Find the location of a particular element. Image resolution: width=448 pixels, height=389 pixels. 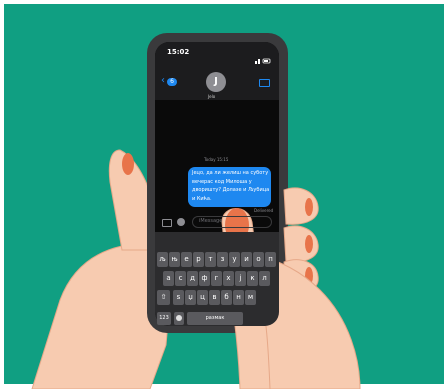

camera-icon is located at coordinates (167, 223).